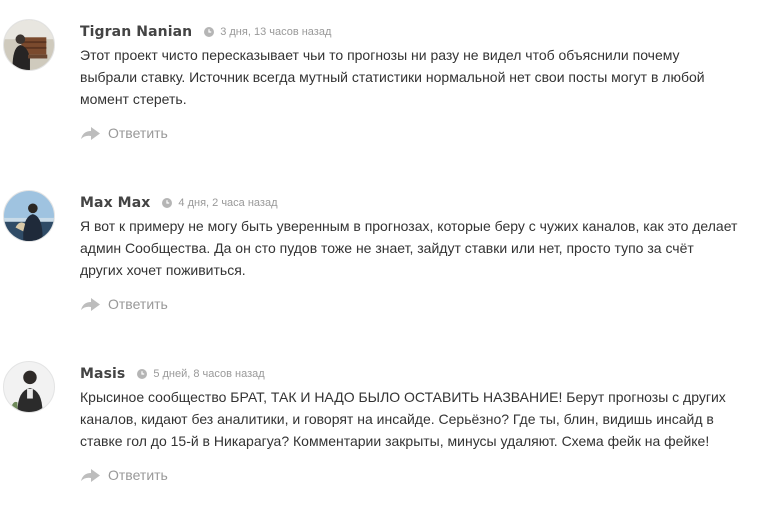  Describe the element at coordinates (133, 99) in the screenshot. I see `comment-text-line: момент стереть.` at that location.